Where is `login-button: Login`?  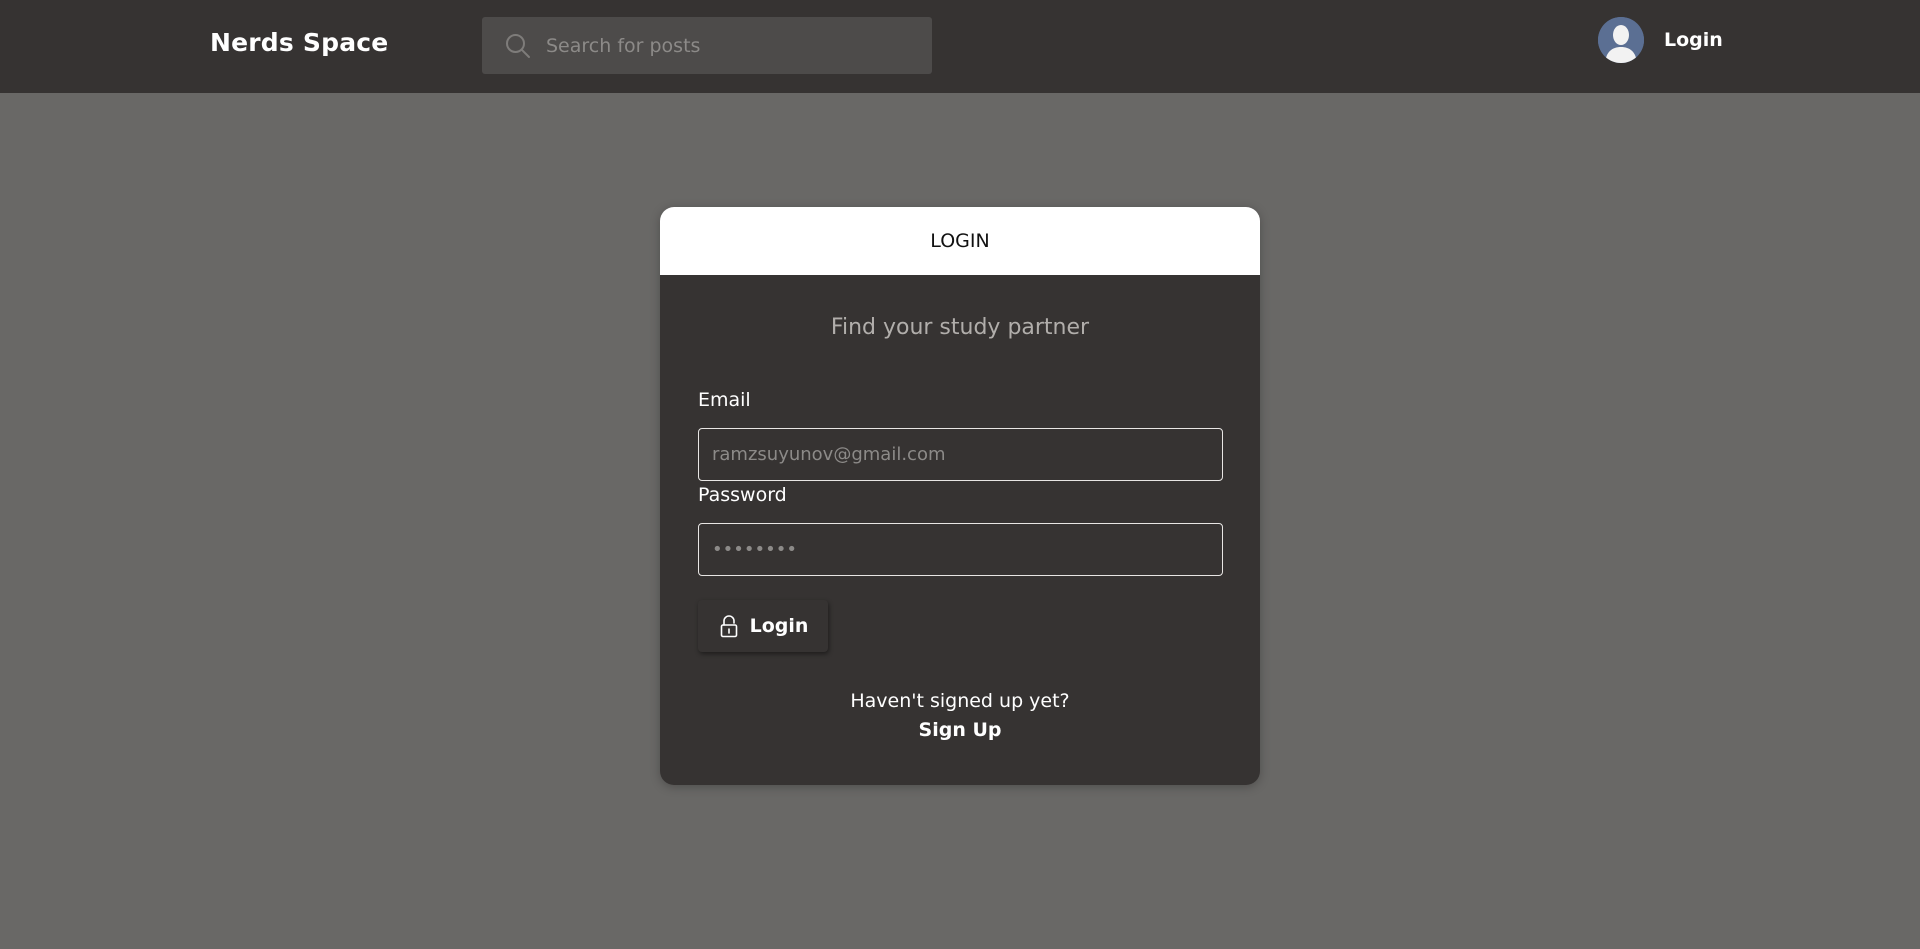
login-button: Login is located at coordinates (763, 626).